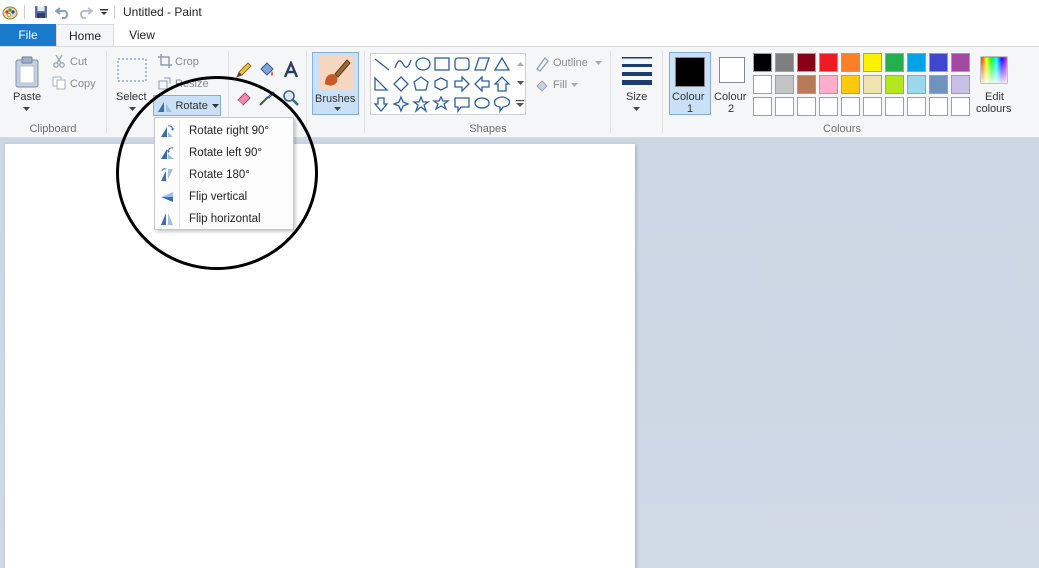 The width and height of the screenshot is (1039, 568). I want to click on rotate-icon, so click(165, 106).